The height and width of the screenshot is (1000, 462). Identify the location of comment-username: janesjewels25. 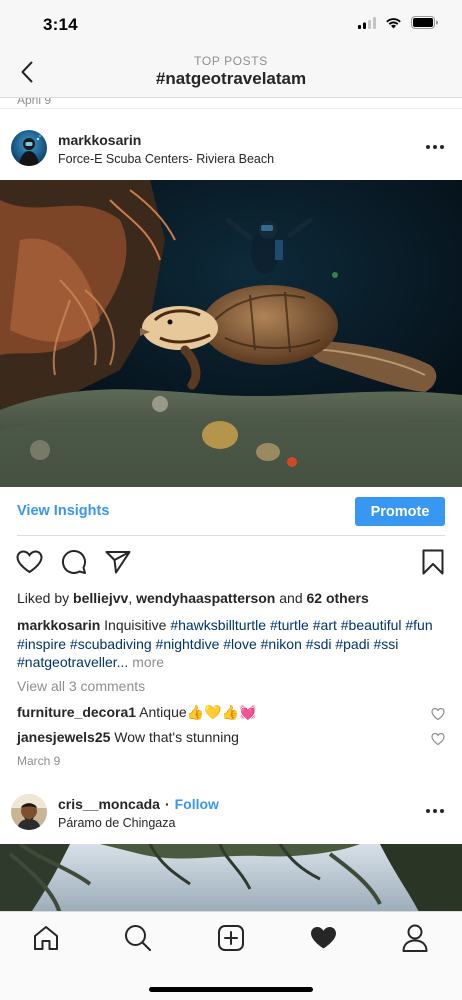
(63, 737).